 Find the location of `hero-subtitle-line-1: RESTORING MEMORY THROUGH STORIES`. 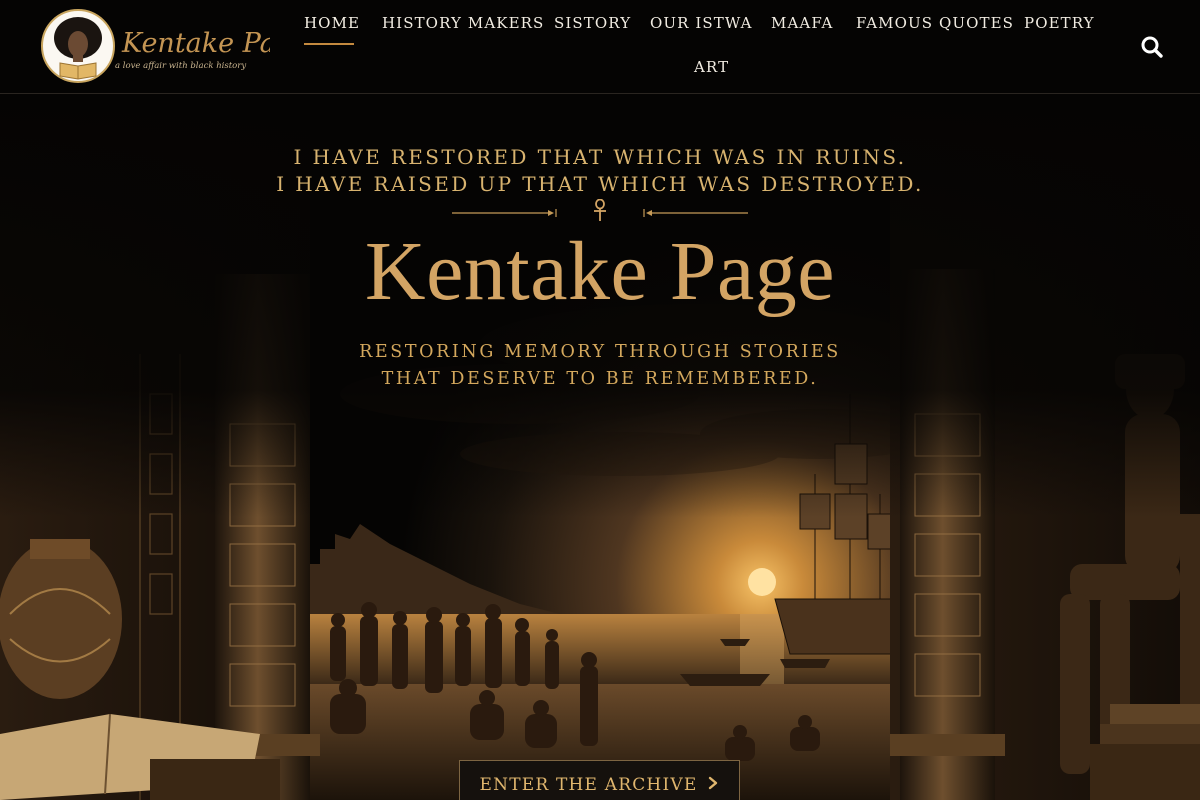

hero-subtitle-line-1: RESTORING MEMORY THROUGH STORIES is located at coordinates (600, 352).